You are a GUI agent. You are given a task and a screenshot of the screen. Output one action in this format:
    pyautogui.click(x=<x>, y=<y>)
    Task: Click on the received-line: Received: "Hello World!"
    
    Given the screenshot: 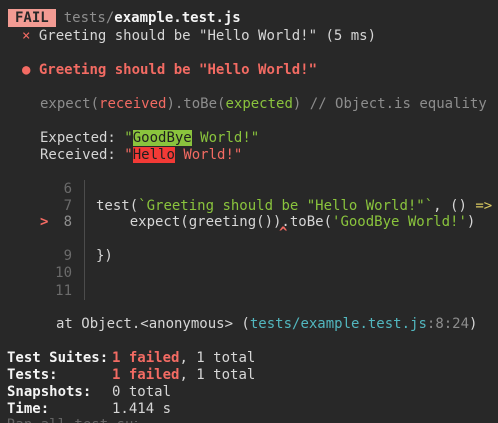 What is the action you would take?
    pyautogui.click(x=141, y=155)
    